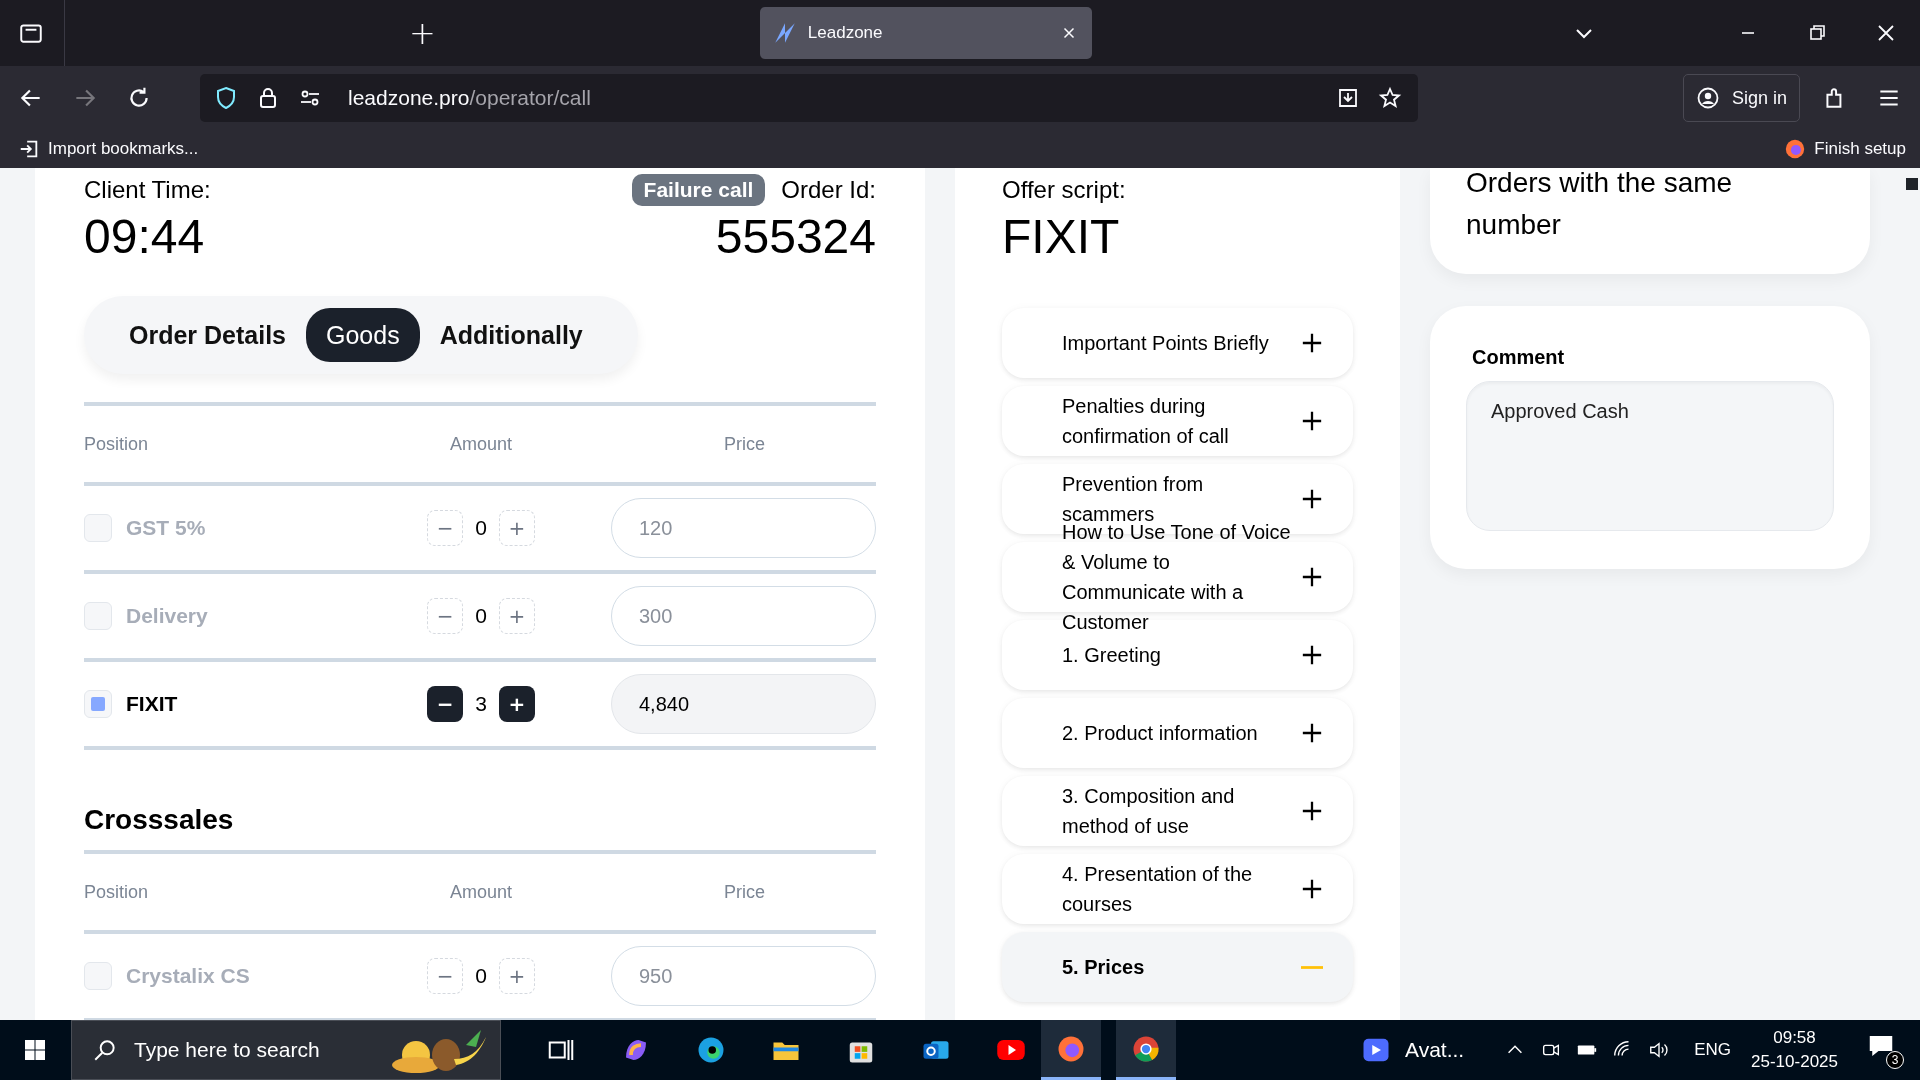 This screenshot has width=1920, height=1080. Describe the element at coordinates (422, 33) in the screenshot. I see `new-tab-button: +` at that location.